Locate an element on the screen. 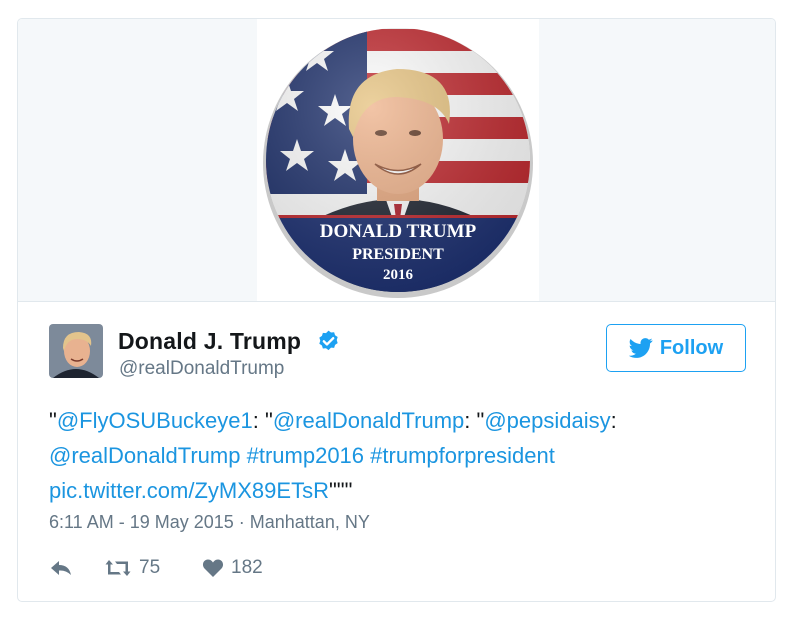 The image size is (799, 628). verified-badge-icon is located at coordinates (328, 340).